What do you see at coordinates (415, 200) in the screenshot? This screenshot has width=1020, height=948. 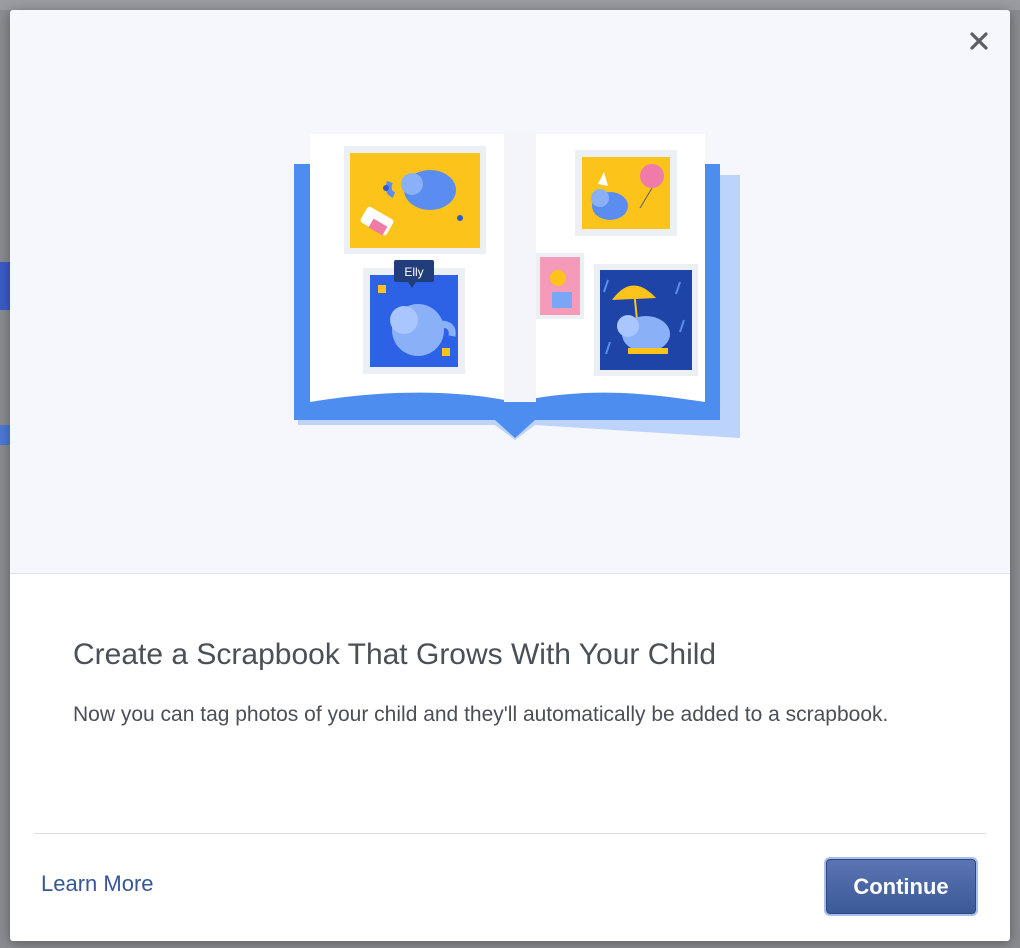 I see `photo-yellow-elephant` at bounding box center [415, 200].